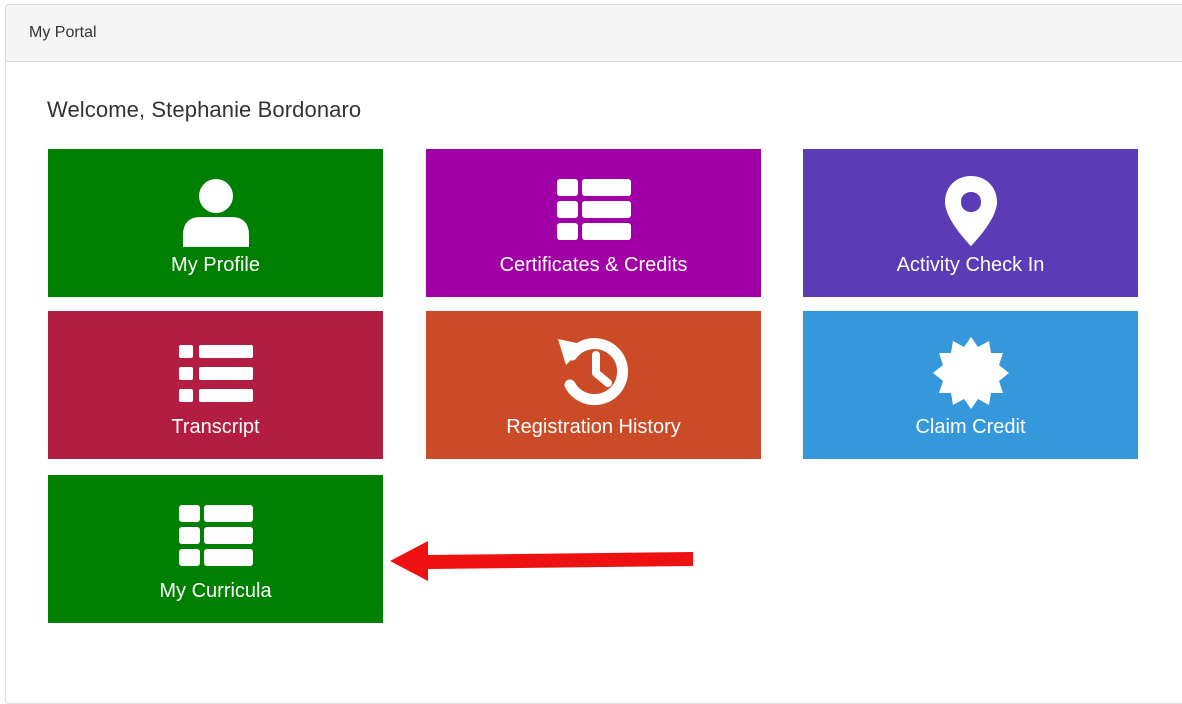 The image size is (1182, 704). I want to click on history-icon, so click(592, 372).